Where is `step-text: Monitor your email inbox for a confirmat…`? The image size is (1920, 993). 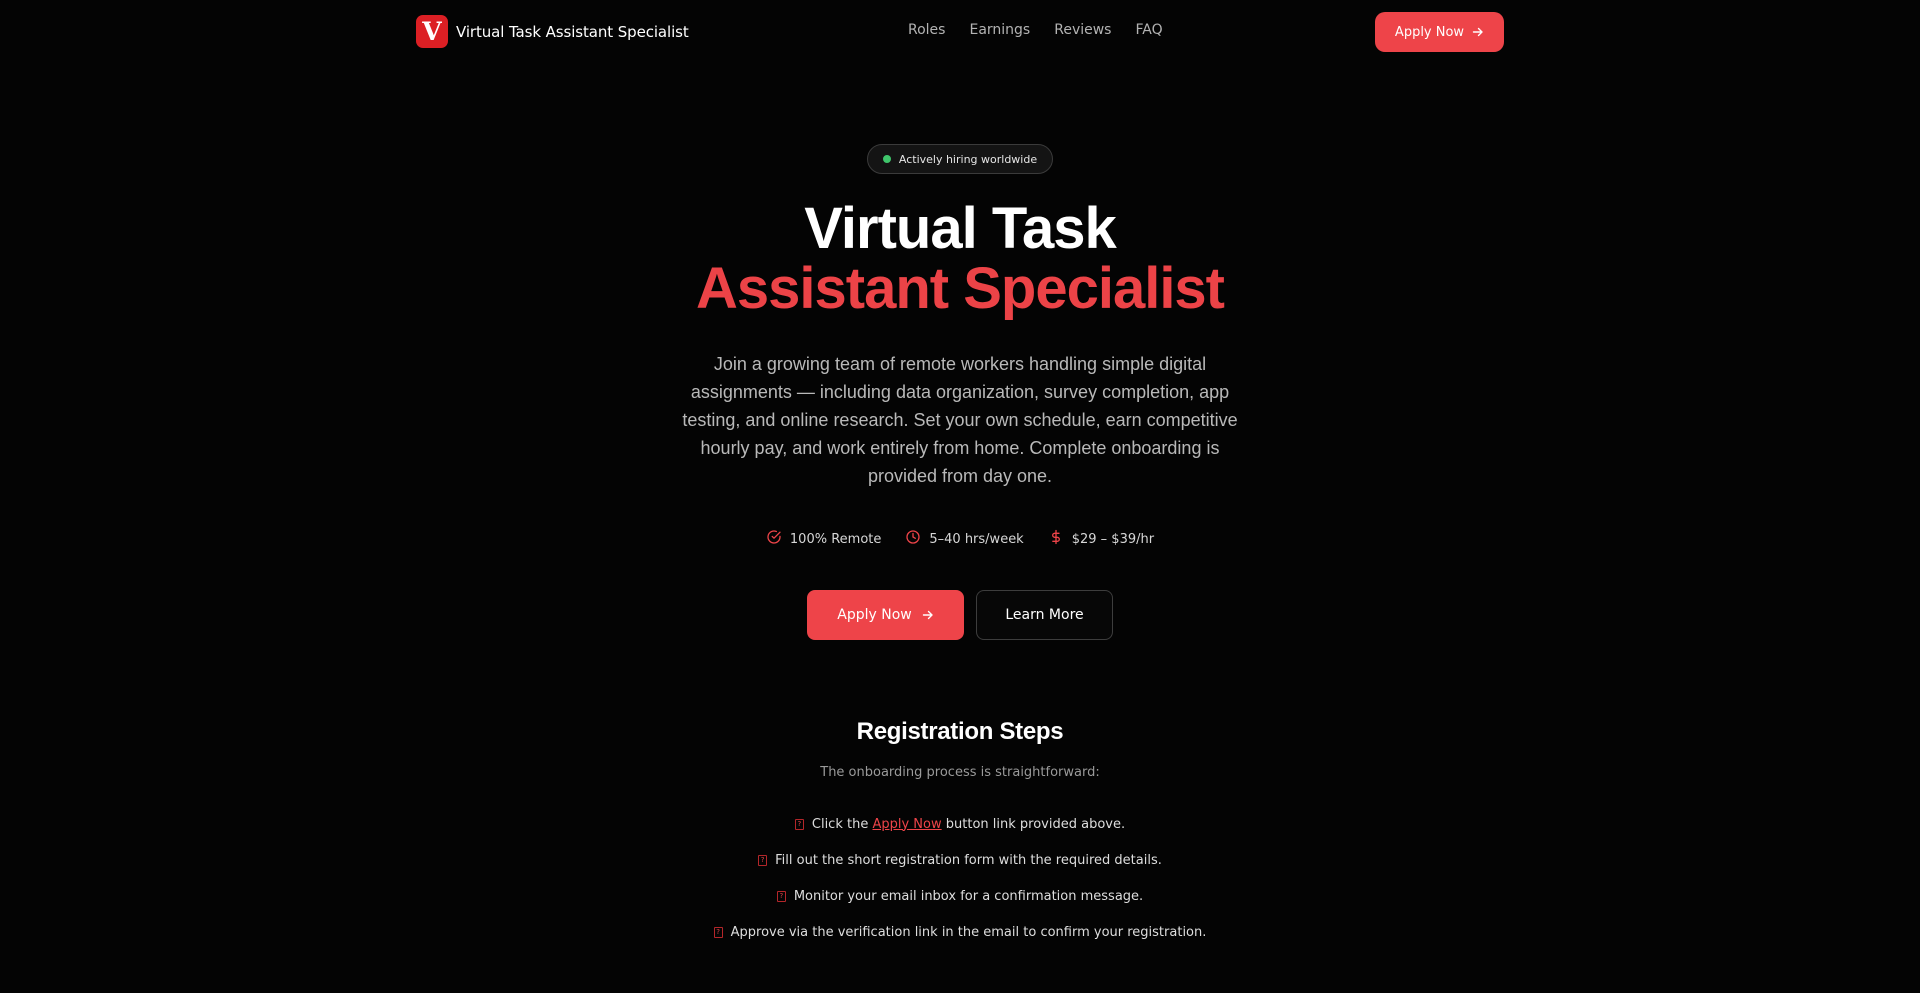 step-text: Monitor your email inbox for a confirmat… is located at coordinates (968, 896).